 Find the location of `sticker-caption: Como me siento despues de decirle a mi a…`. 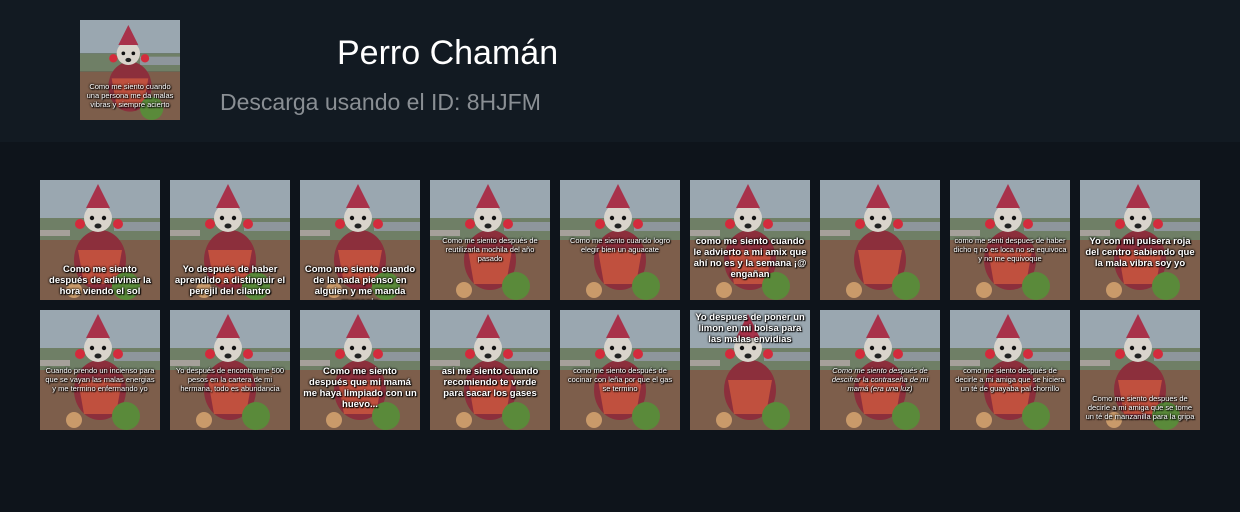

sticker-caption: Como me siento despues de decirle a mi a… is located at coordinates (1140, 407).